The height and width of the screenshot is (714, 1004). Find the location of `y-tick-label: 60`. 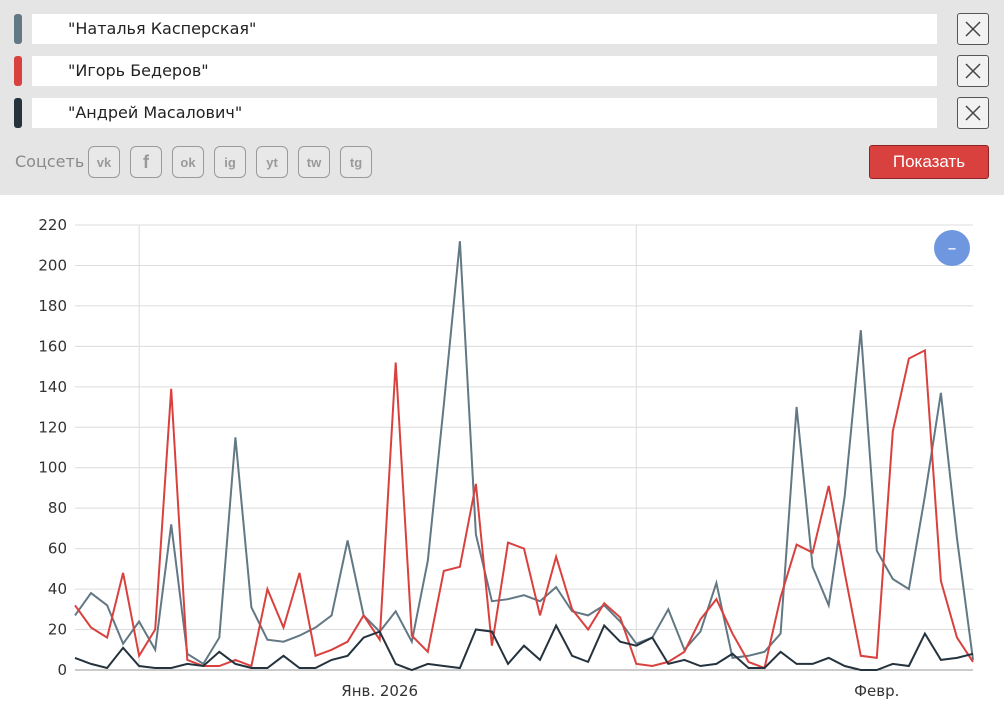

y-tick-label: 60 is located at coordinates (57, 549).